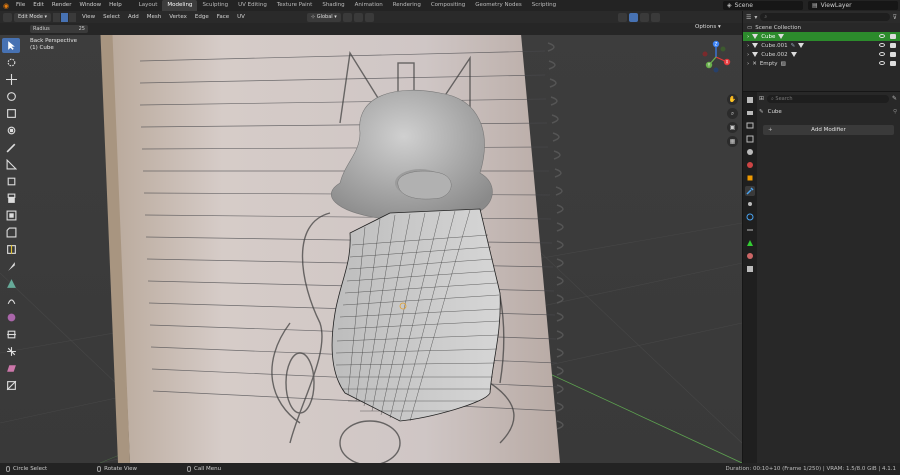 The width and height of the screenshot is (900, 475). Describe the element at coordinates (448, 5) in the screenshot. I see `tab-compositing: Compositing` at that location.